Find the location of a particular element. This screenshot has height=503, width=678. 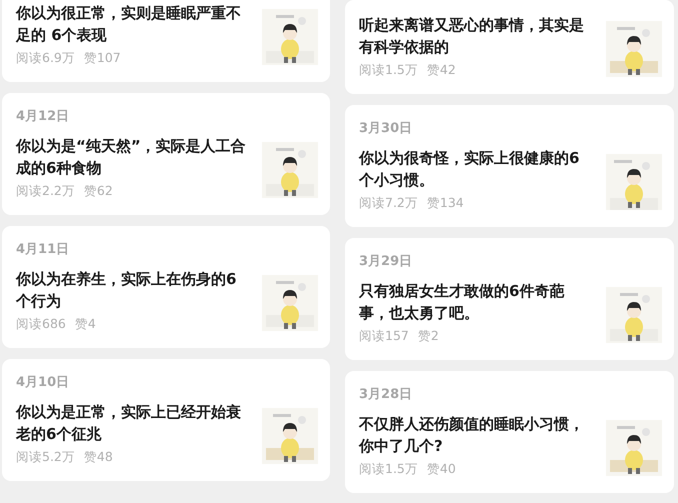

like-count: 赞40 is located at coordinates (441, 469).